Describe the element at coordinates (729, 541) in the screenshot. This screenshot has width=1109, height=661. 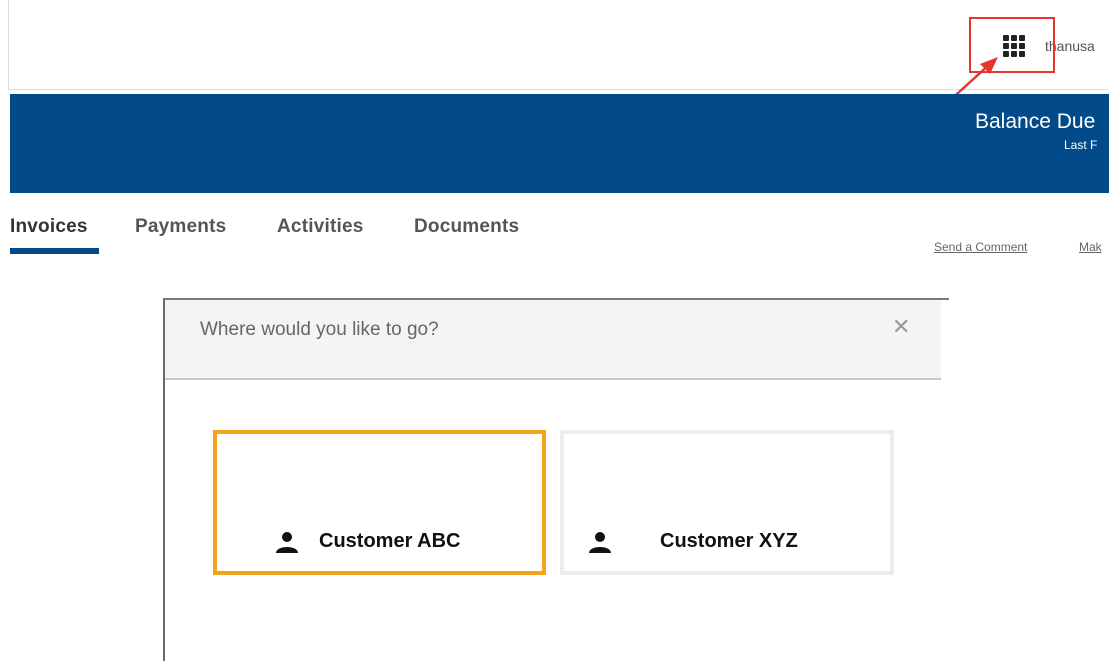
I see `customer-name: Customer XYZ` at that location.